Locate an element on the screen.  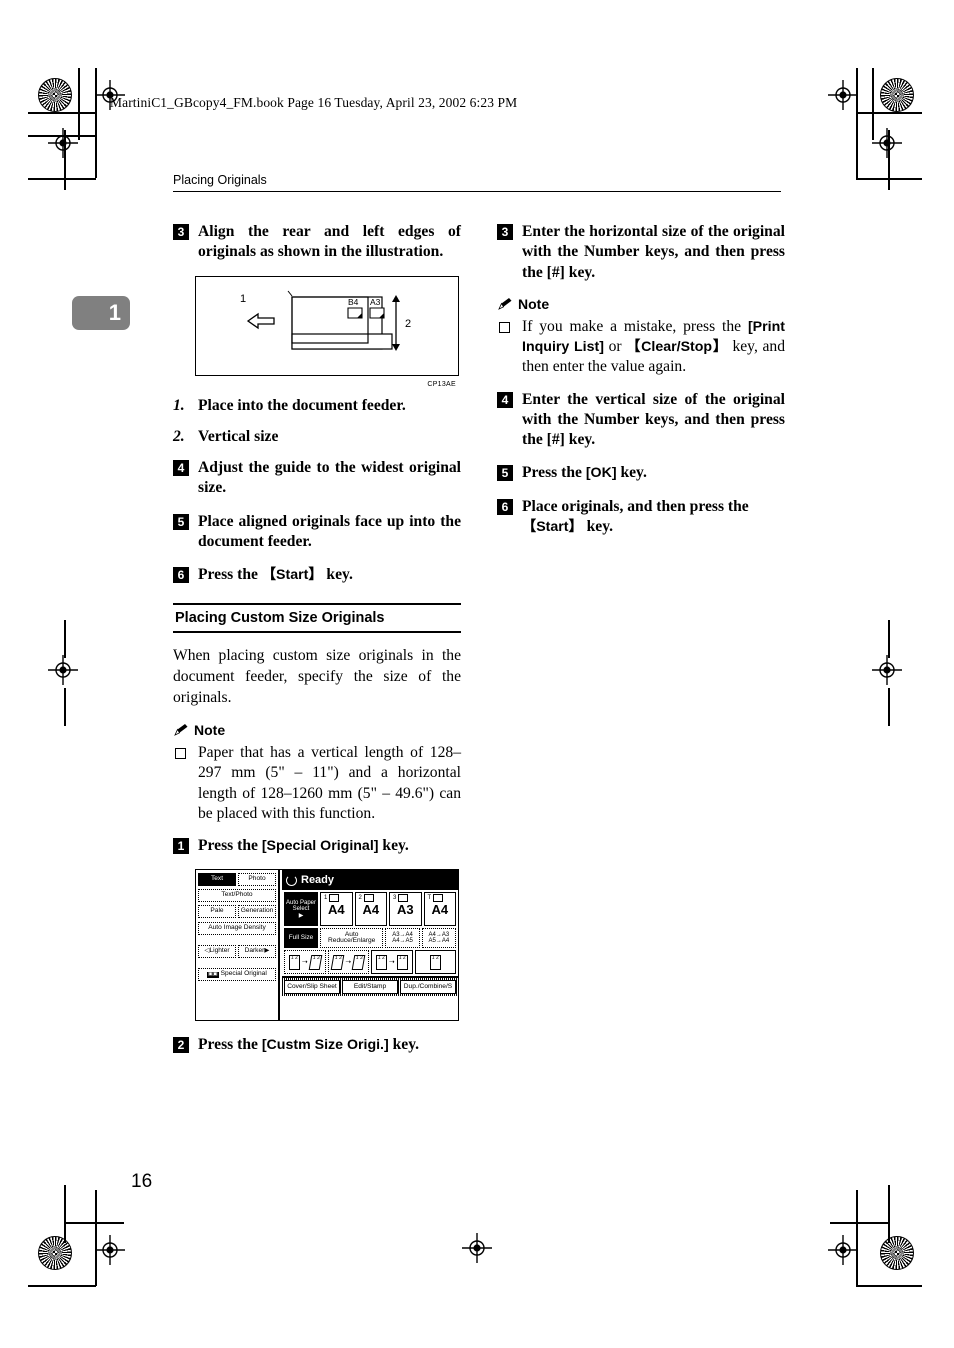
note-text-part1: If you make a mistake, press the is located at coordinates (635, 326).